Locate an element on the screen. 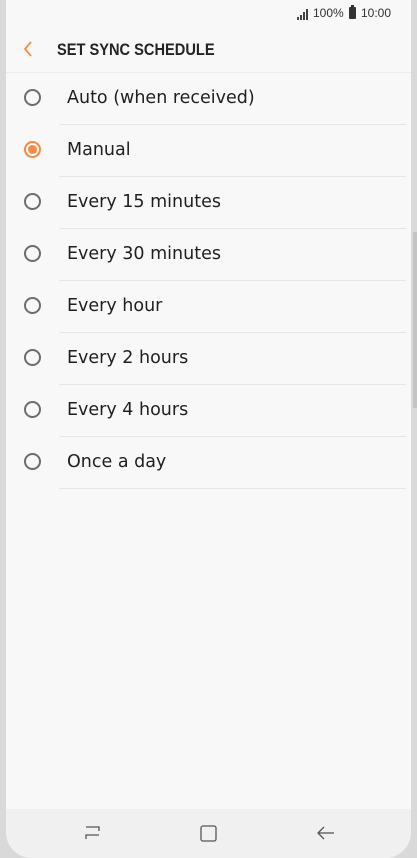  option-every-hour: Every hour is located at coordinates (208, 307).